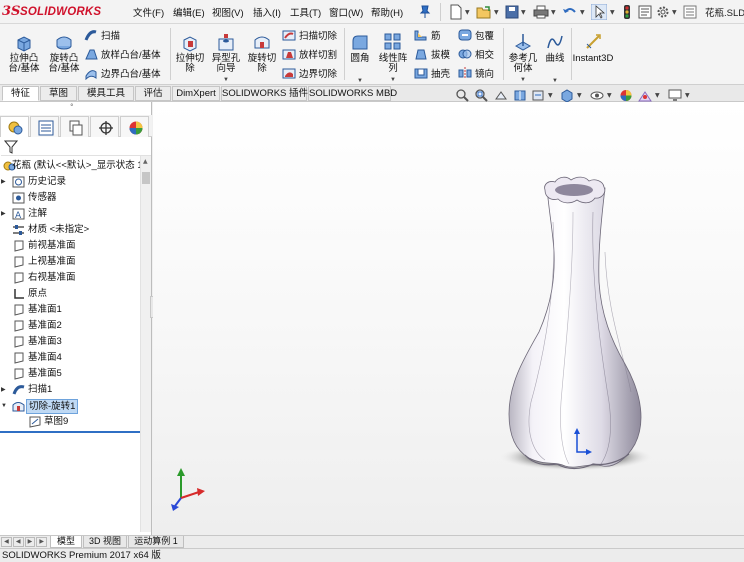 Image resolution: width=744 pixels, height=562 pixels. Describe the element at coordinates (70, 262) in the screenshot. I see `tree-item-top-plane: 上视基准面` at that location.